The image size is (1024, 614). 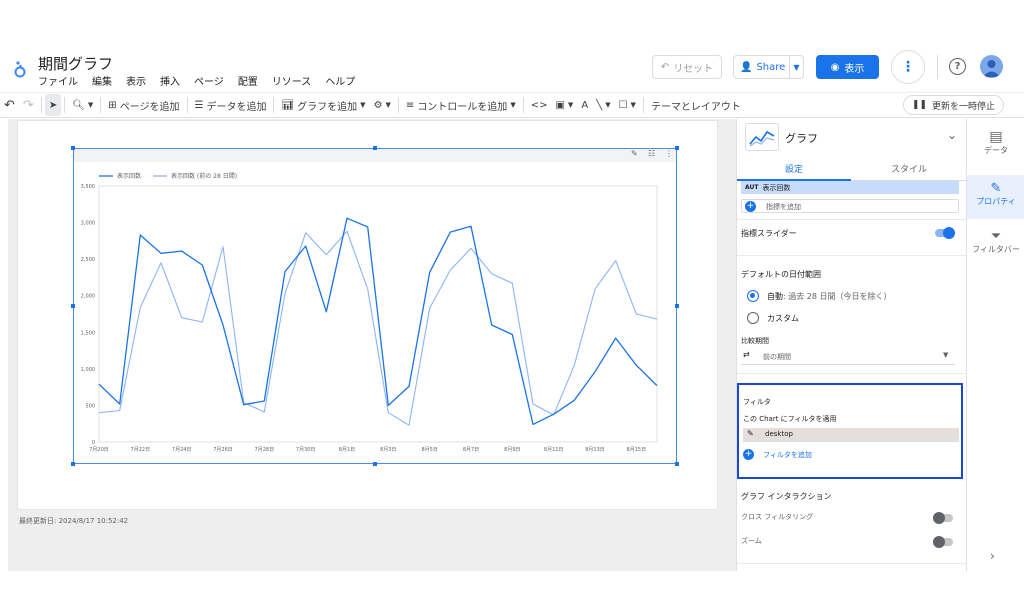 I want to click on share-button: 👤 Share ▼, so click(x=768, y=67).